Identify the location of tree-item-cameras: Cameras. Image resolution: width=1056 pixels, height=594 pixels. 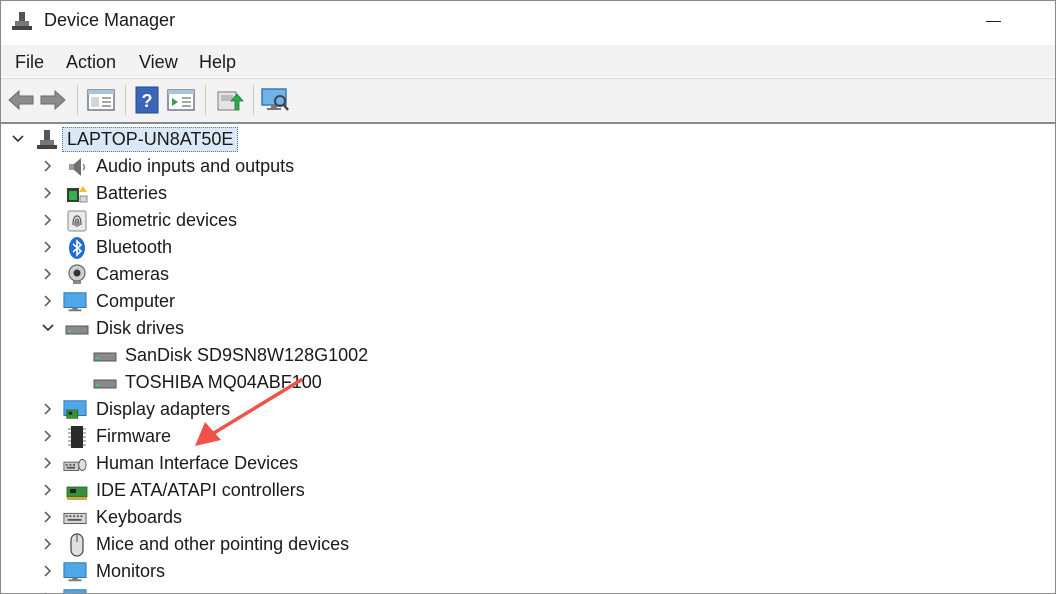
(528, 274).